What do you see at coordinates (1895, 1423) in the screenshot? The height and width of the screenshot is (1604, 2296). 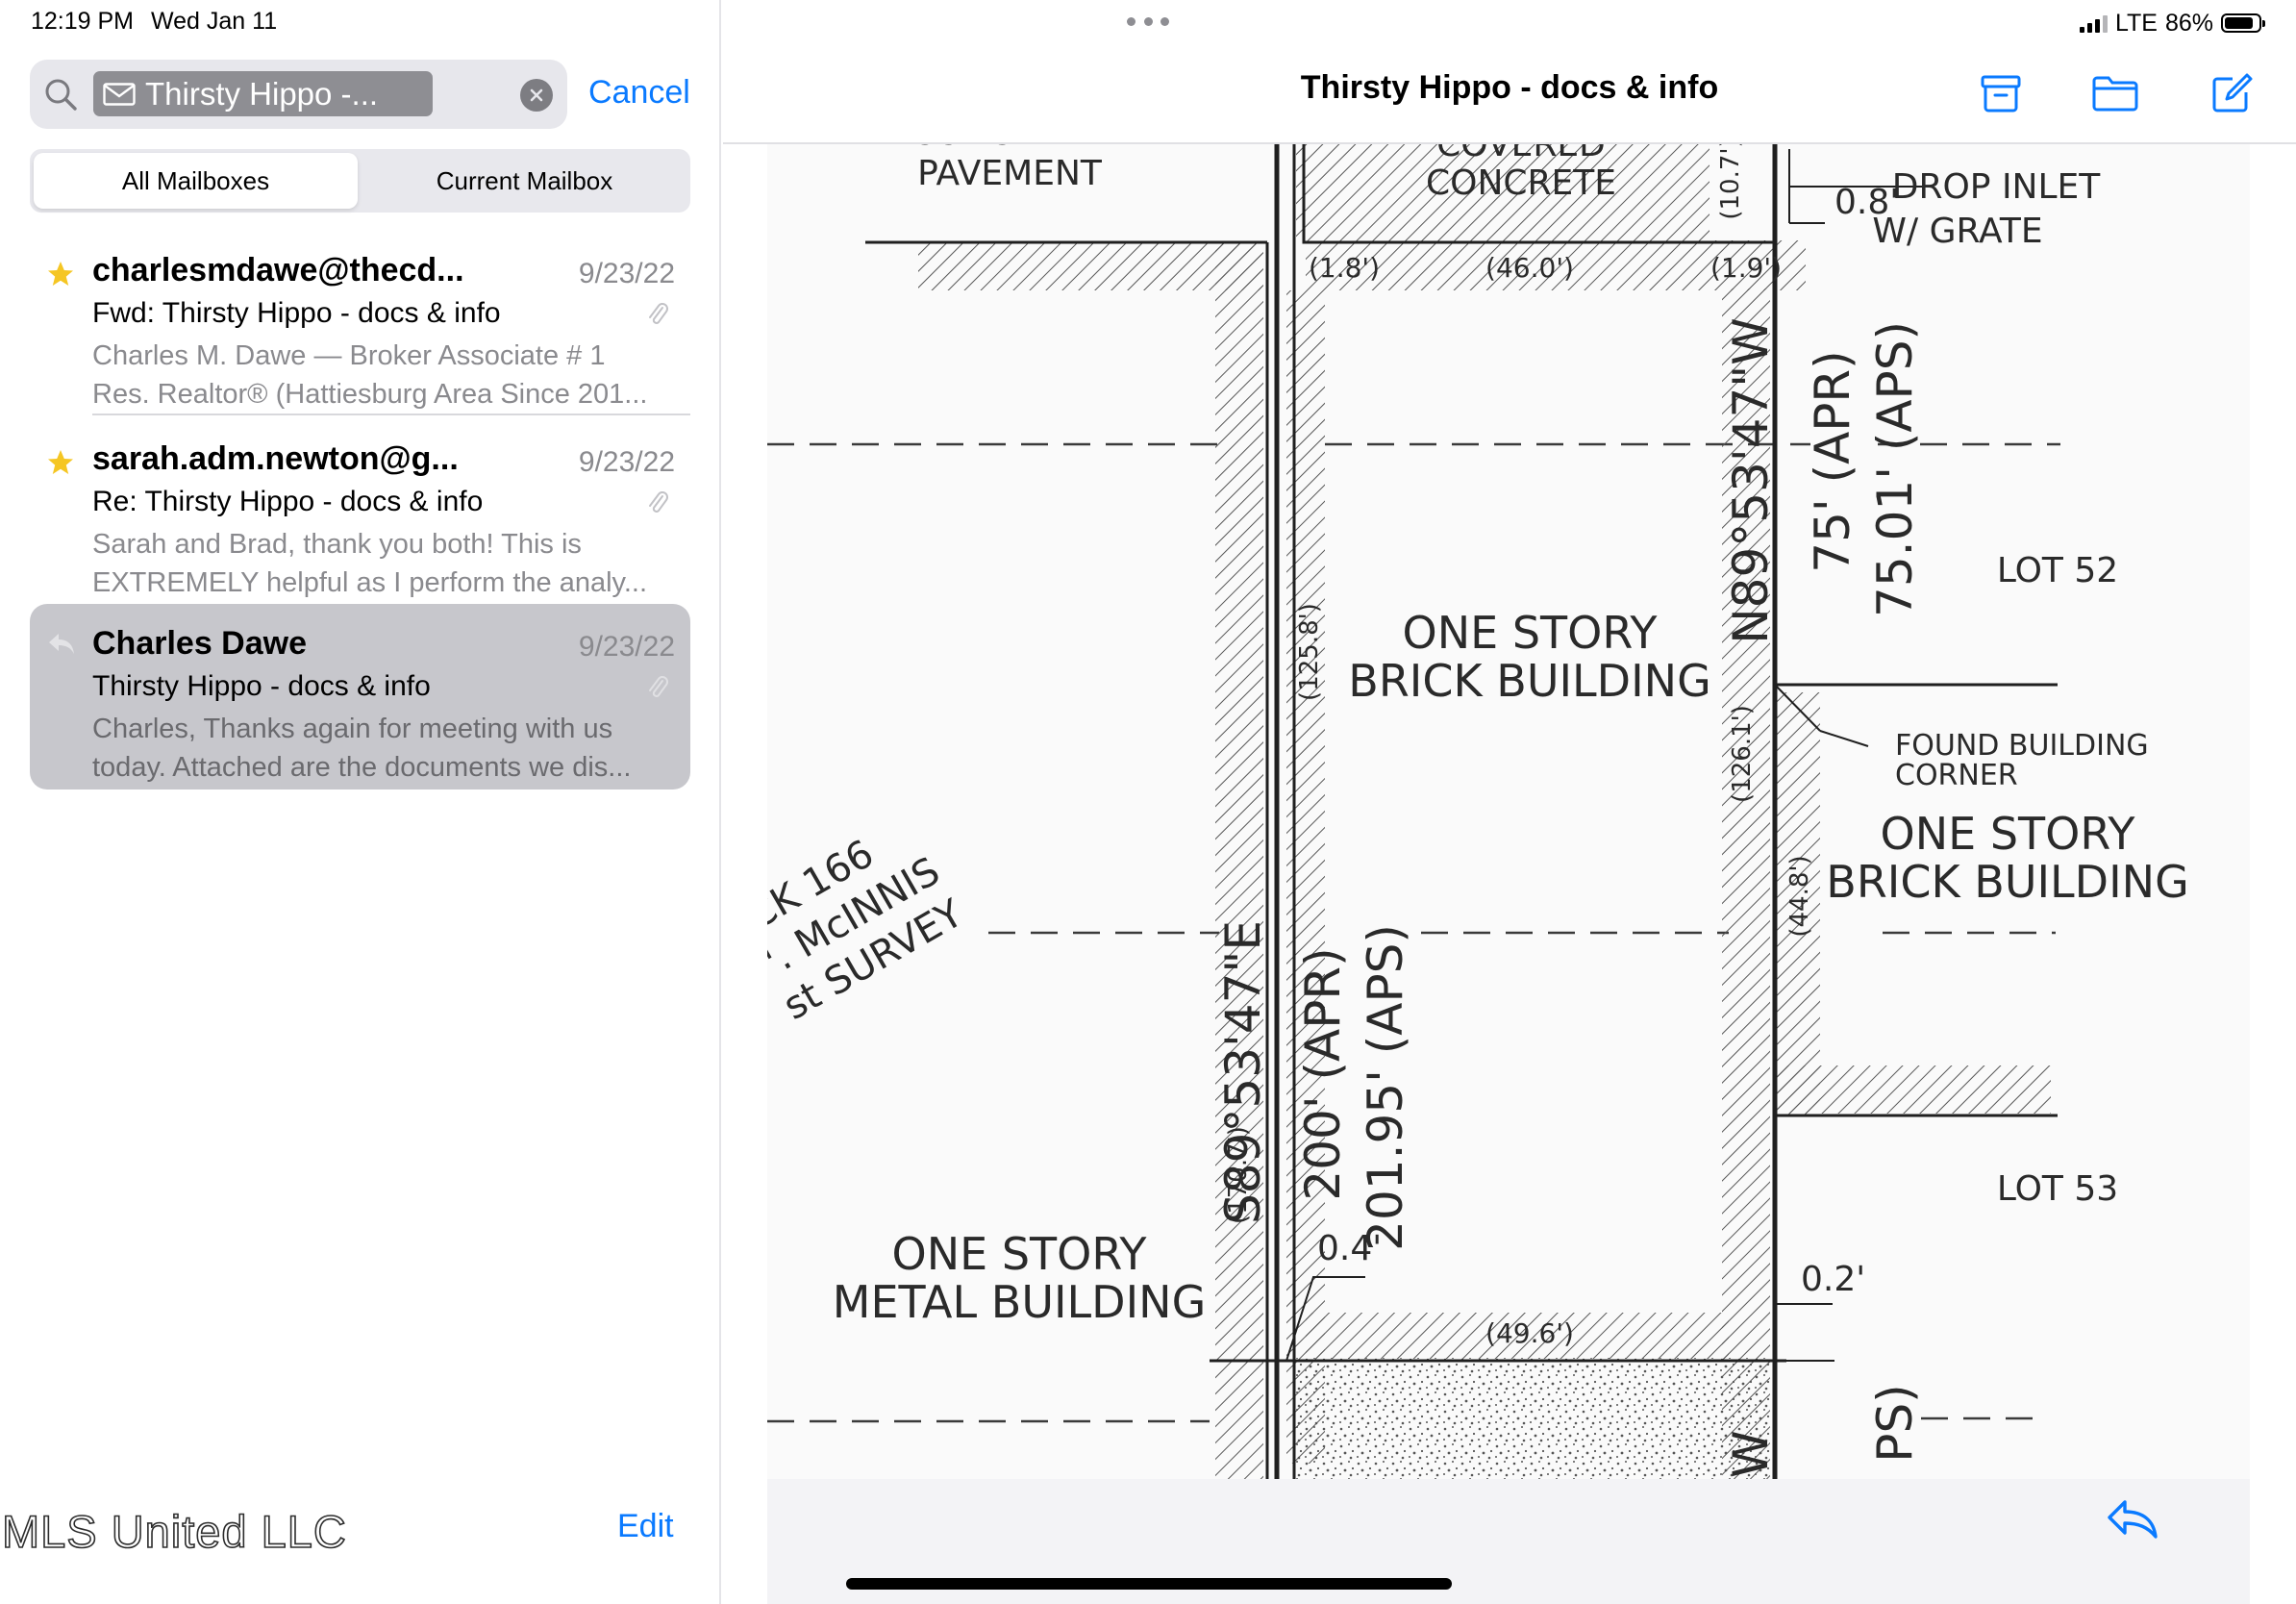 I see `label-bottom-ps: PS)` at bounding box center [1895, 1423].